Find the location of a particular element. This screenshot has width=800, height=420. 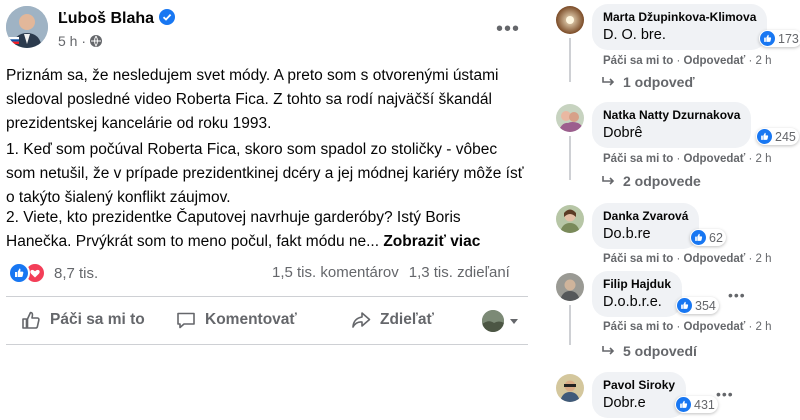

thumbs-up-icon is located at coordinates (31, 320).